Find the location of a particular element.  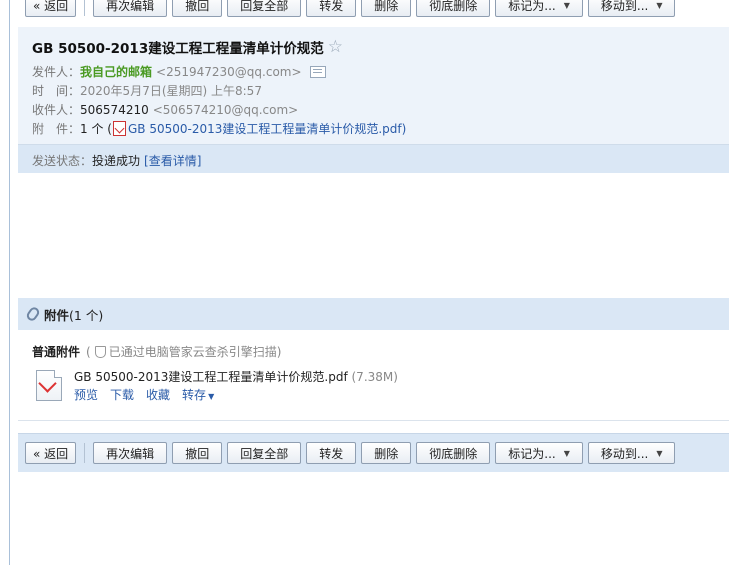

sender-label: 发件人： is located at coordinates (56, 72).